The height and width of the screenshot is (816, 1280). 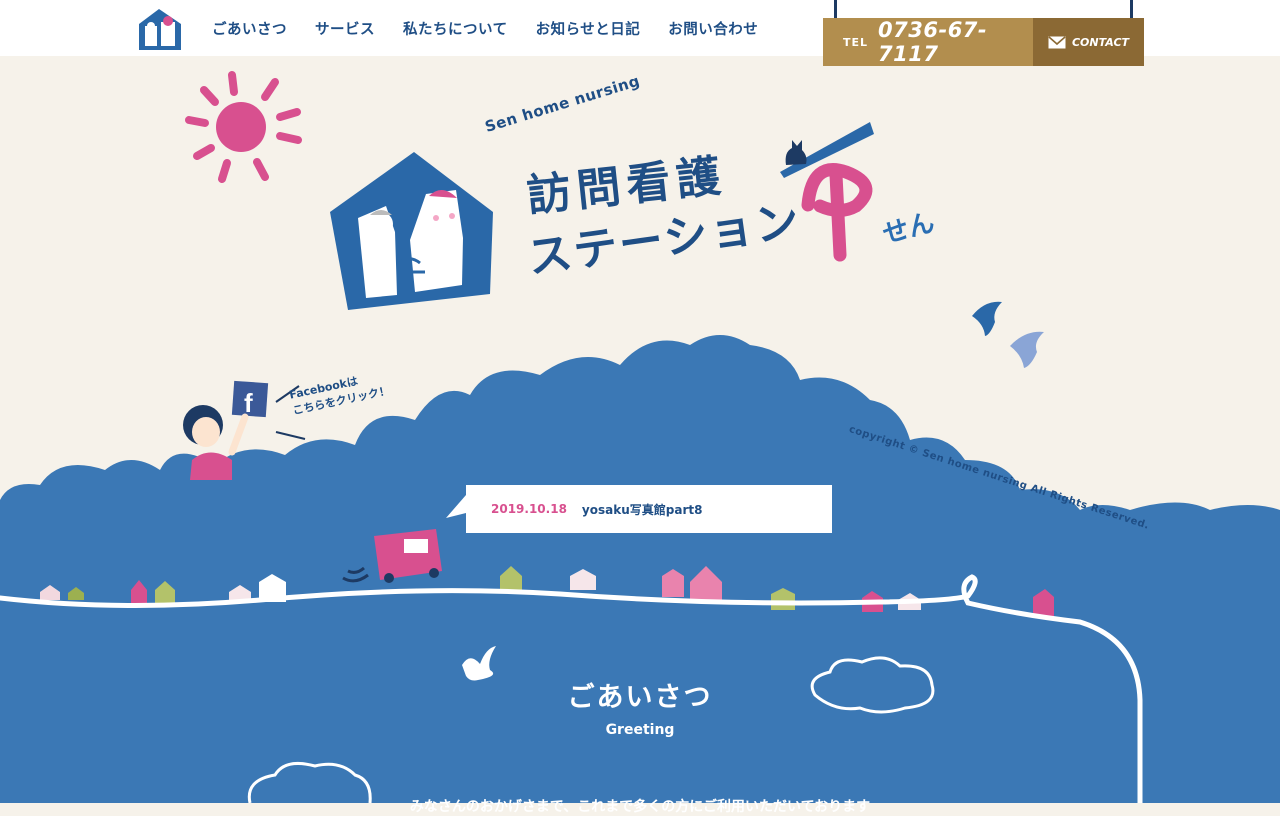 I want to click on tel-button: TEL 0736-67-7117, so click(x=928, y=42).